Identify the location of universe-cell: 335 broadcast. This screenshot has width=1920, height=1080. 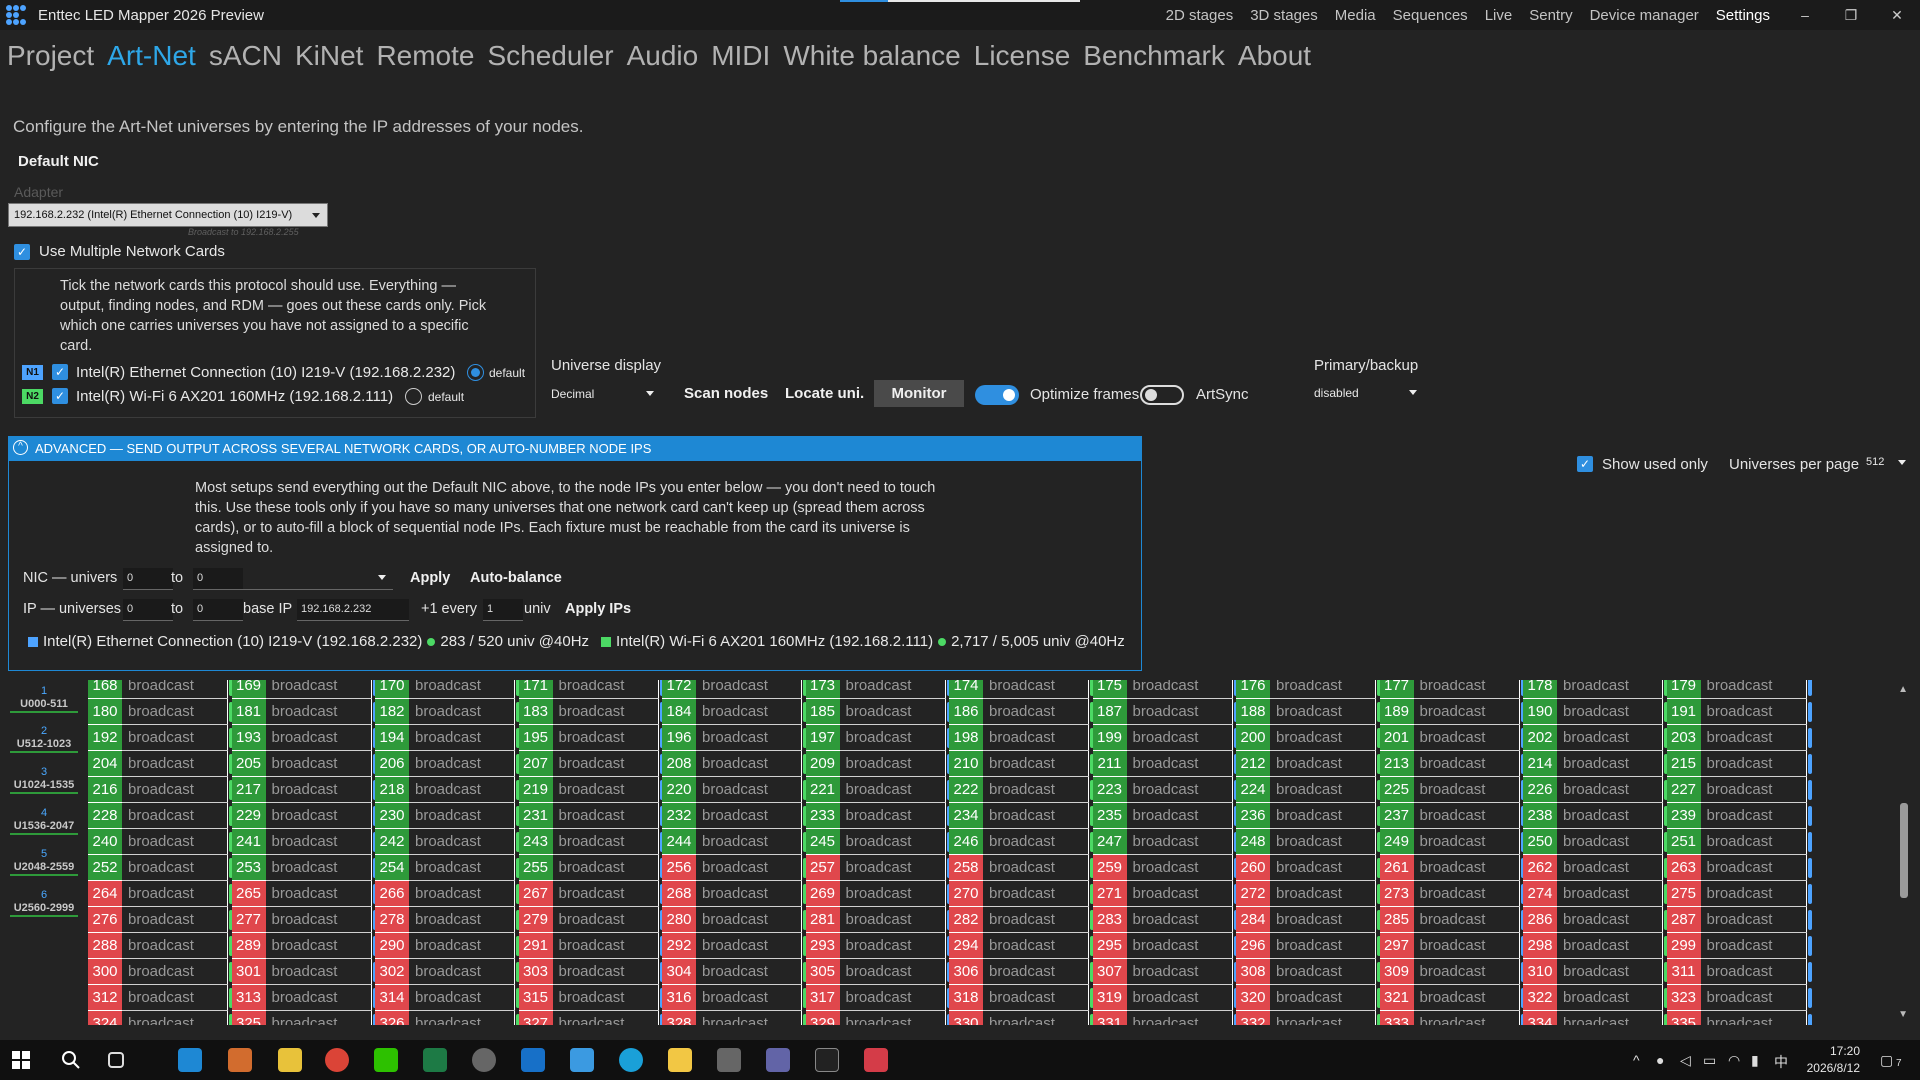
(1739, 1018).